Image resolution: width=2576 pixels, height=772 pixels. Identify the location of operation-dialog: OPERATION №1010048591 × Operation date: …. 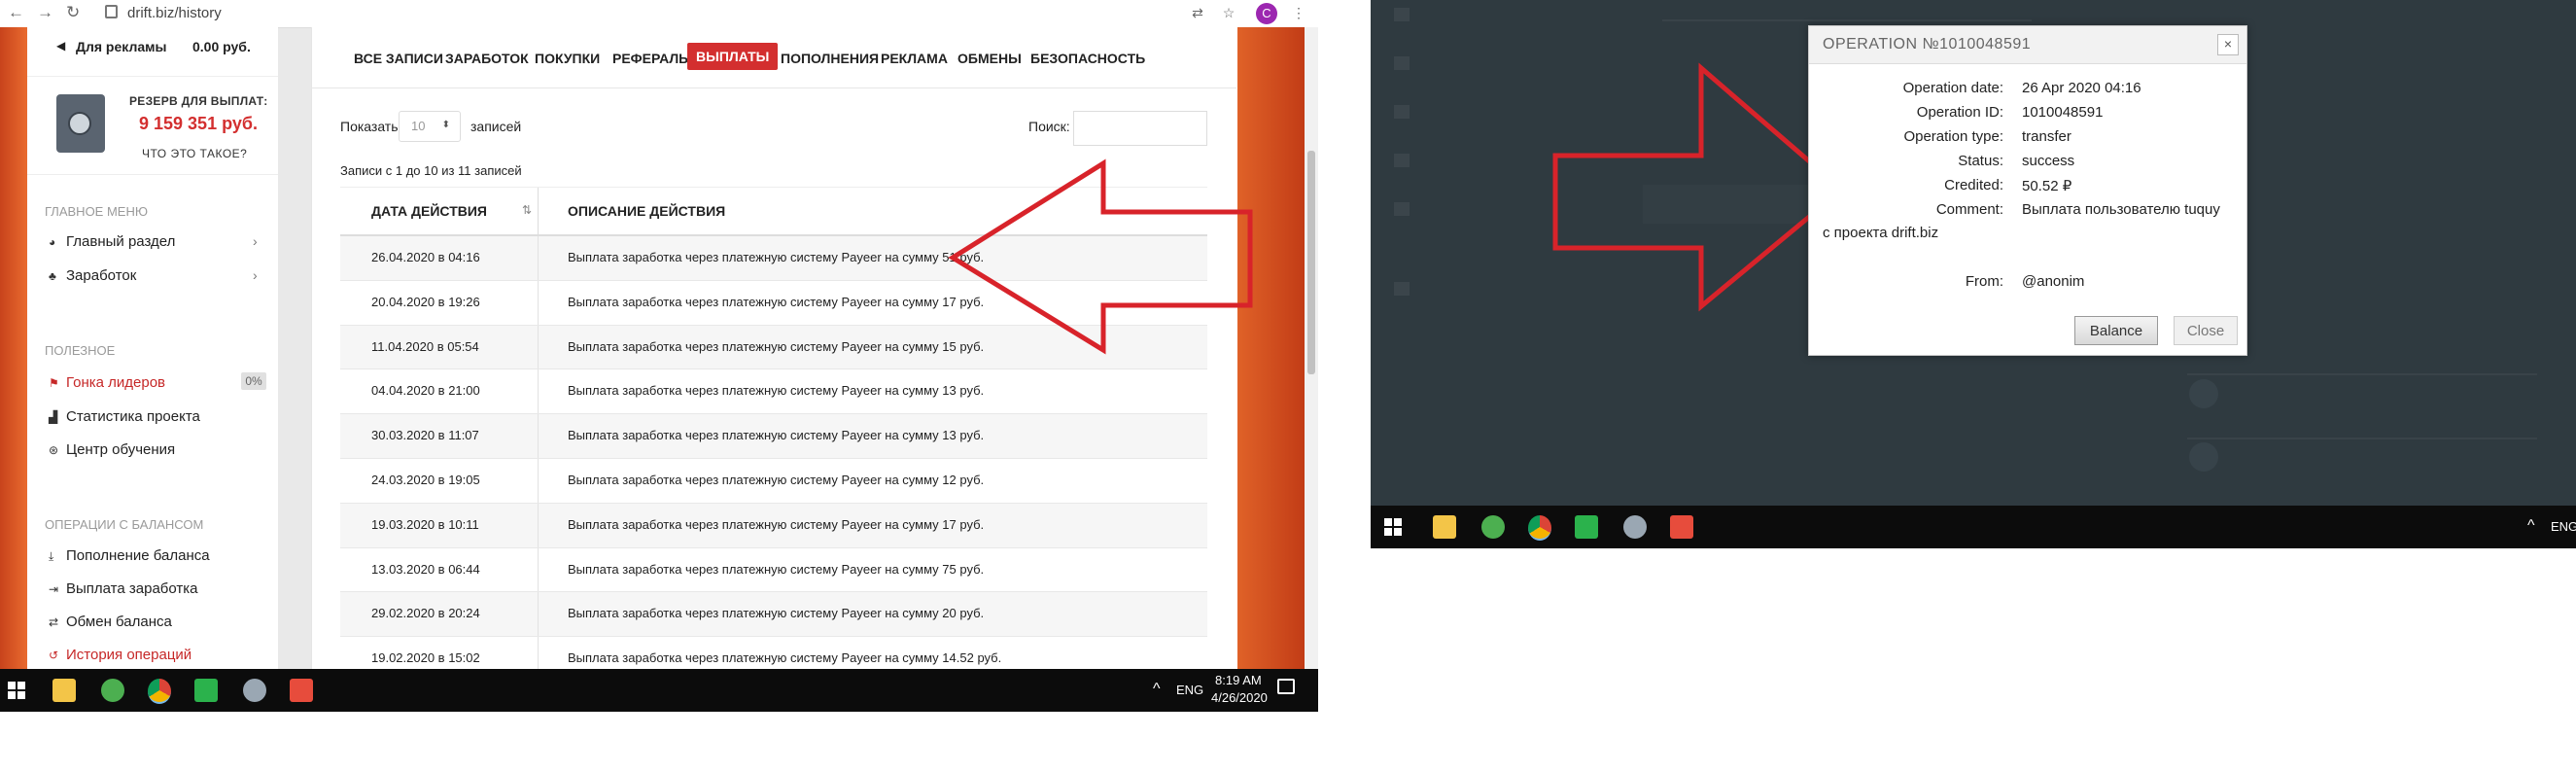
(2027, 191).